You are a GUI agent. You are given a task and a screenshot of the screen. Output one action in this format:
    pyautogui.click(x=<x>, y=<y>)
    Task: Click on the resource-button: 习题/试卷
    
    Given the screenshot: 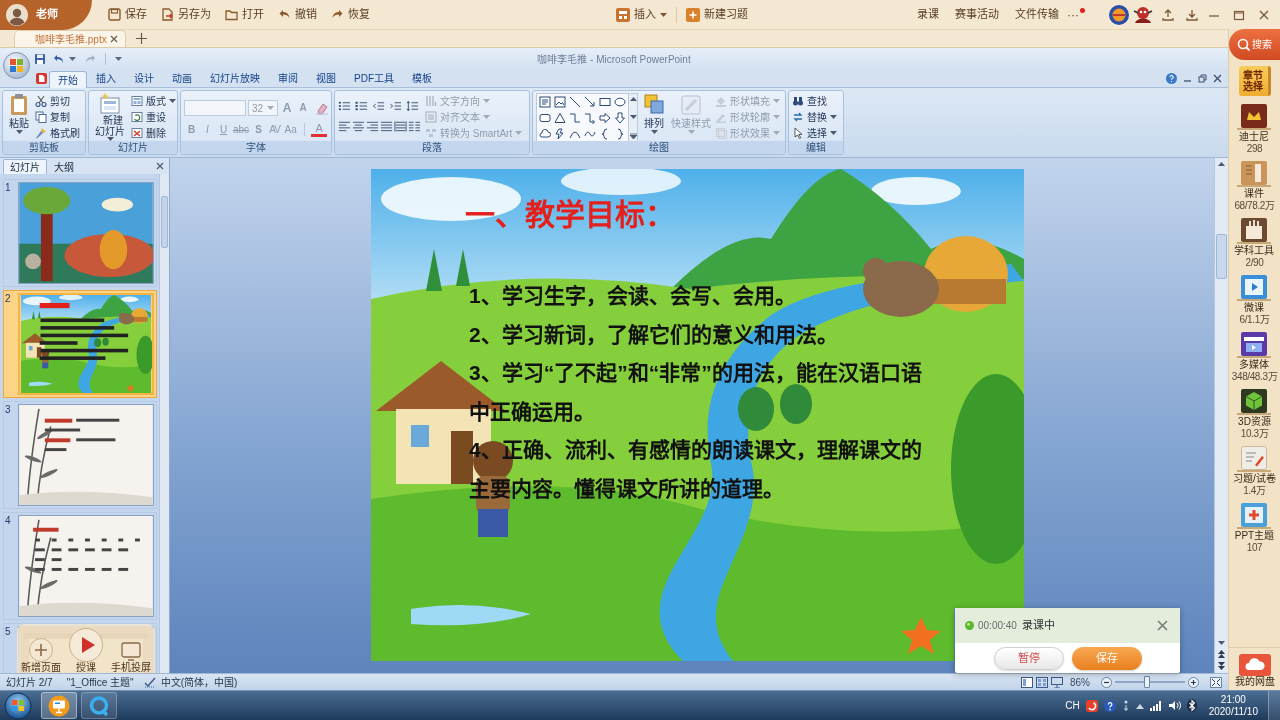 What is the action you would take?
    pyautogui.click(x=1254, y=465)
    